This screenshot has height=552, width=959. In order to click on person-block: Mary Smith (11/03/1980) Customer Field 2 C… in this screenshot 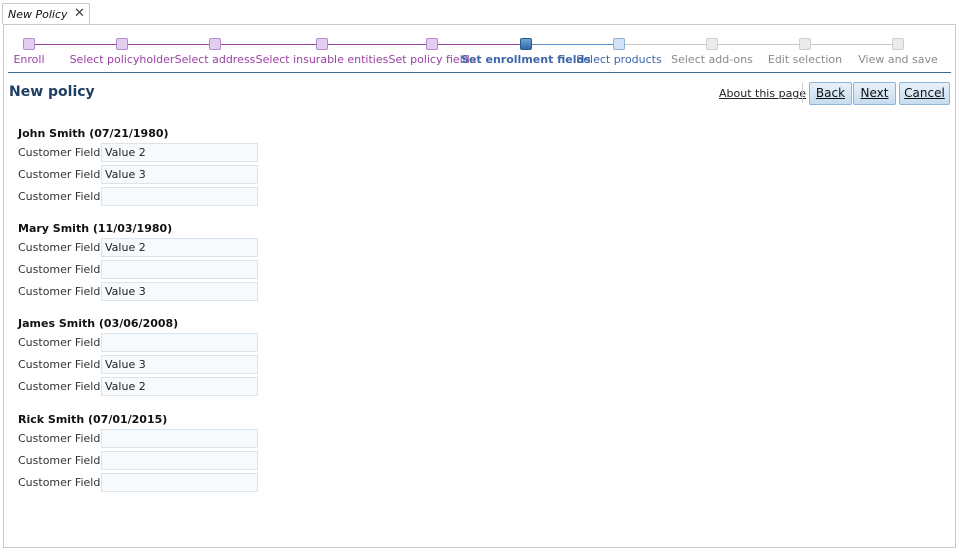, I will do `click(138, 262)`.